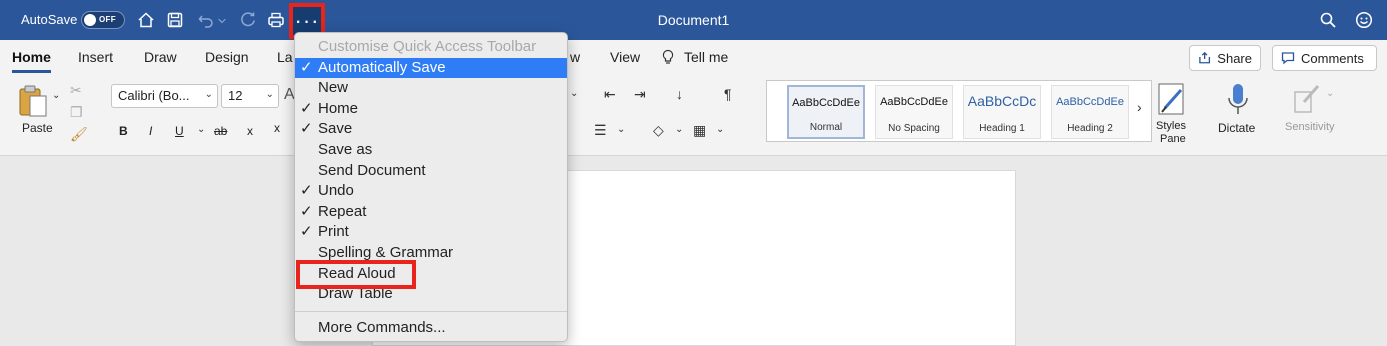 The image size is (1387, 346). Describe the element at coordinates (179, 131) in the screenshot. I see `underline-button: U` at that location.